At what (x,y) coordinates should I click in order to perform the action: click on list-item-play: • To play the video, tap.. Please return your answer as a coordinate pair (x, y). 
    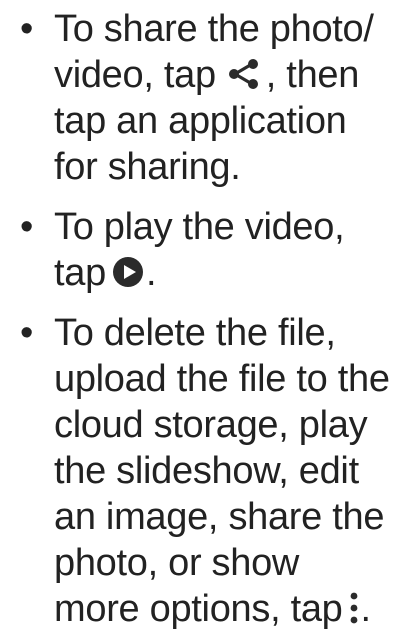
    Looking at the image, I should click on (203, 250).